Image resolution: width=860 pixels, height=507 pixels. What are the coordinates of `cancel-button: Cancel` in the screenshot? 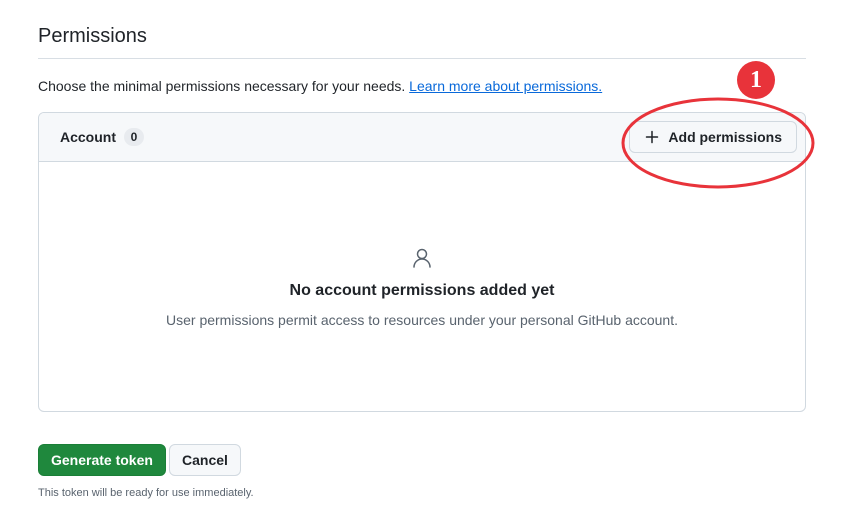 It's located at (205, 460).